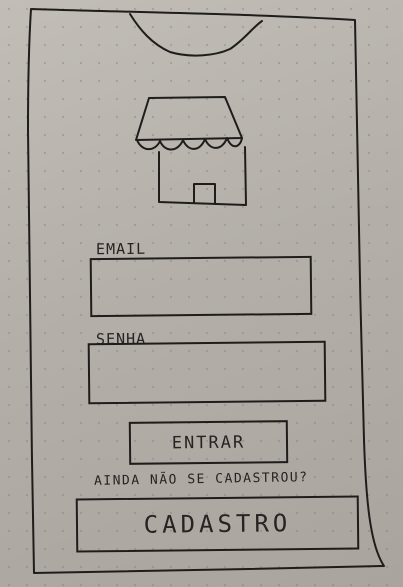 This screenshot has height=587, width=403. What do you see at coordinates (196, 35) in the screenshot?
I see `phone-notch` at bounding box center [196, 35].